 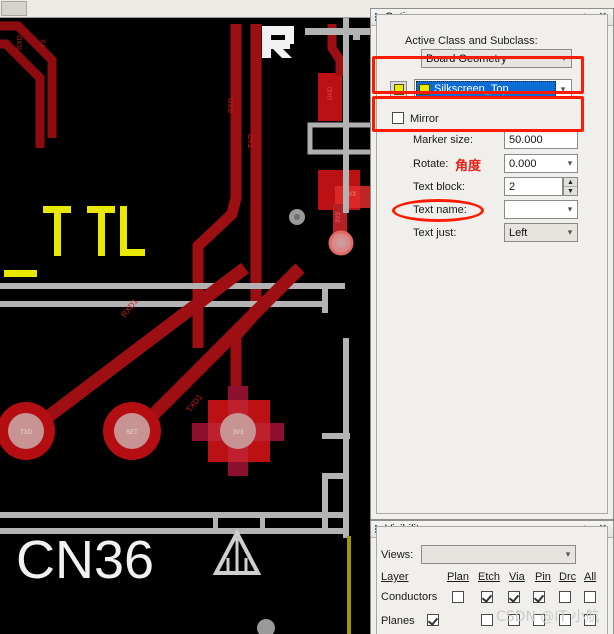 I want to click on pad-set: SET, so click(x=132, y=431).